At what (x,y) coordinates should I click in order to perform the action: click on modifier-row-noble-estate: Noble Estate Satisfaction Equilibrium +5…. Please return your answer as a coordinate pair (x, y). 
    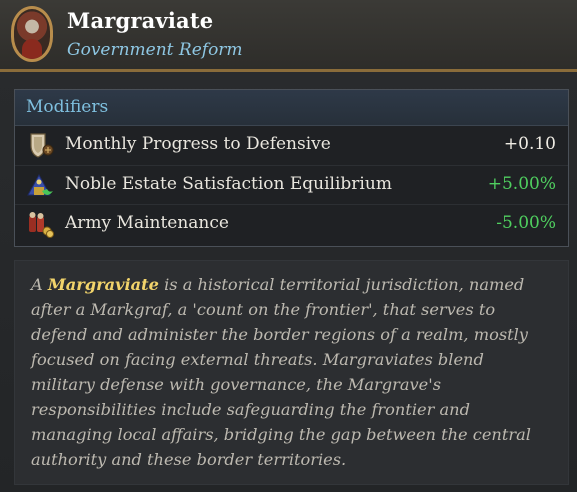
    Looking at the image, I should click on (291, 184).